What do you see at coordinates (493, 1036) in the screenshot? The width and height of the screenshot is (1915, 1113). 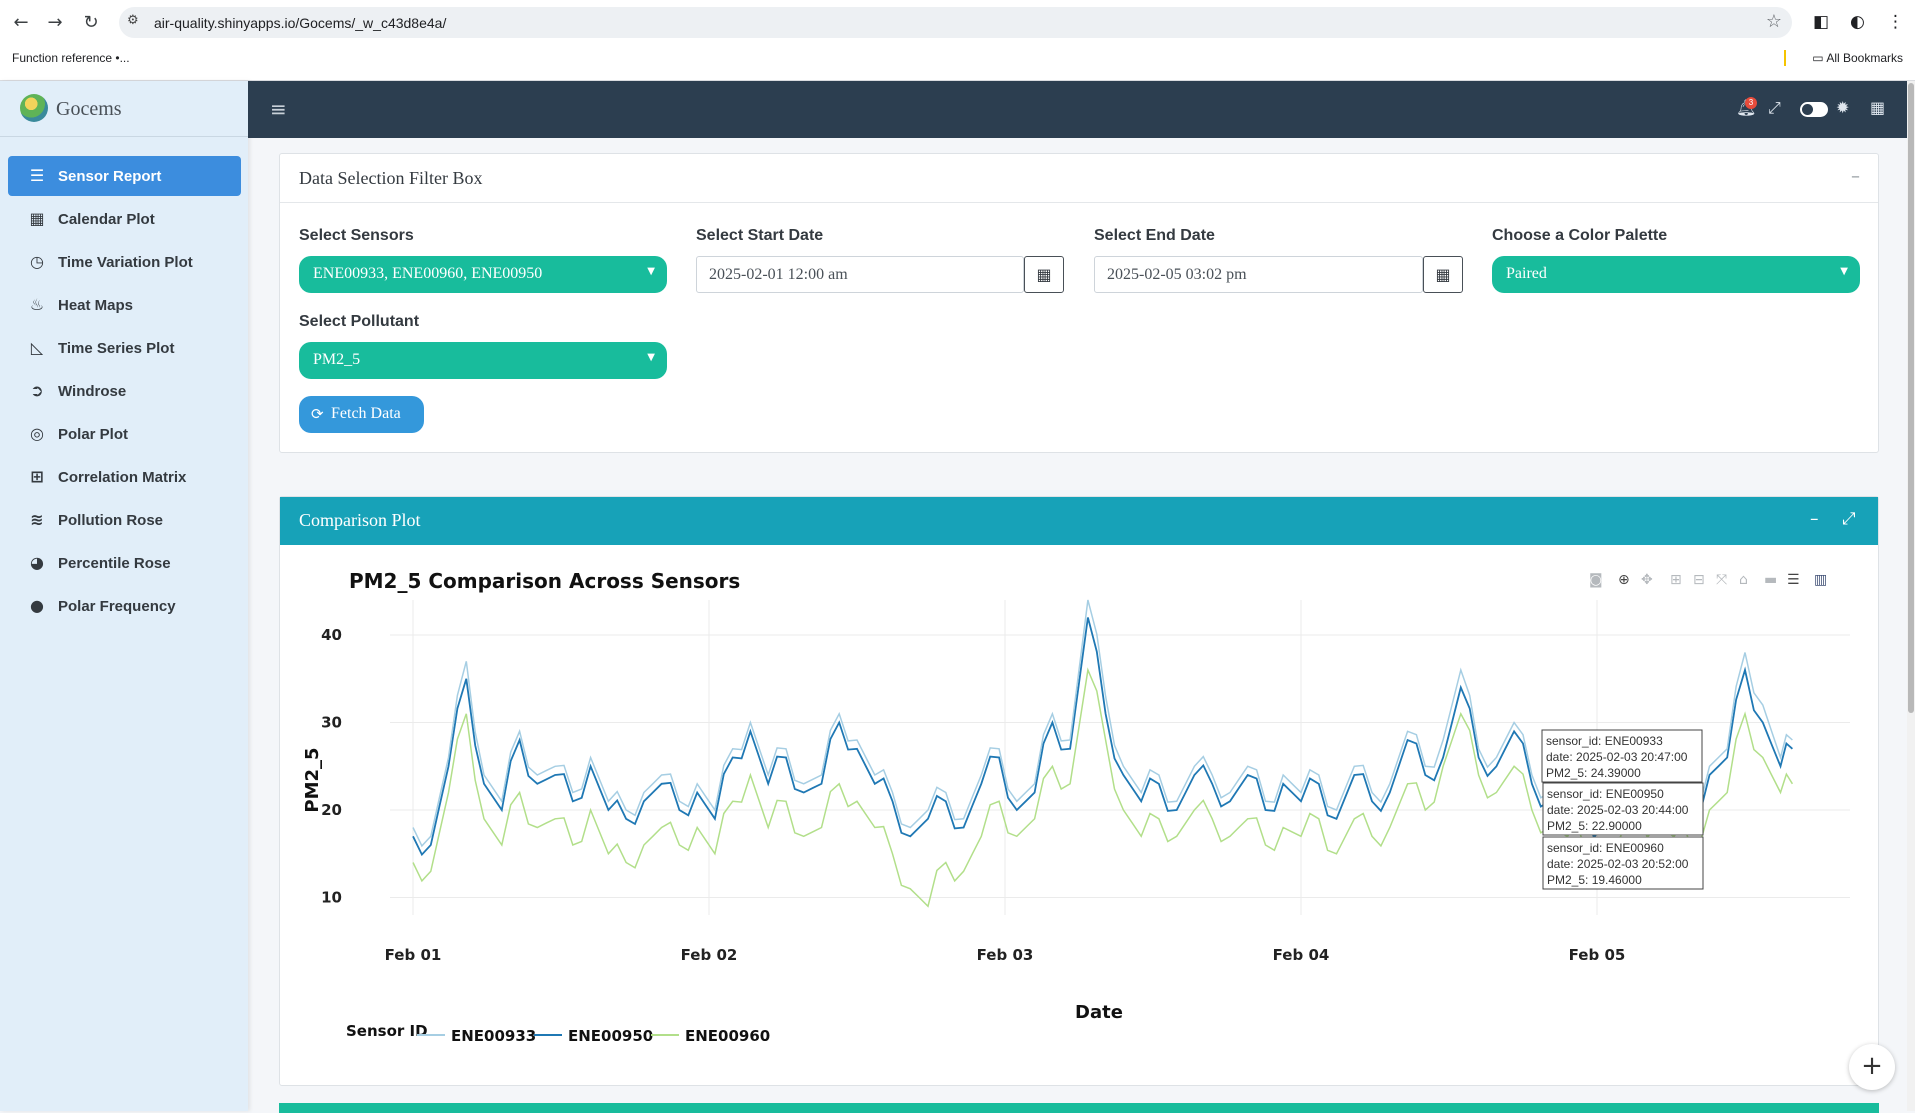 I see `legend-label: ENE00933` at bounding box center [493, 1036].